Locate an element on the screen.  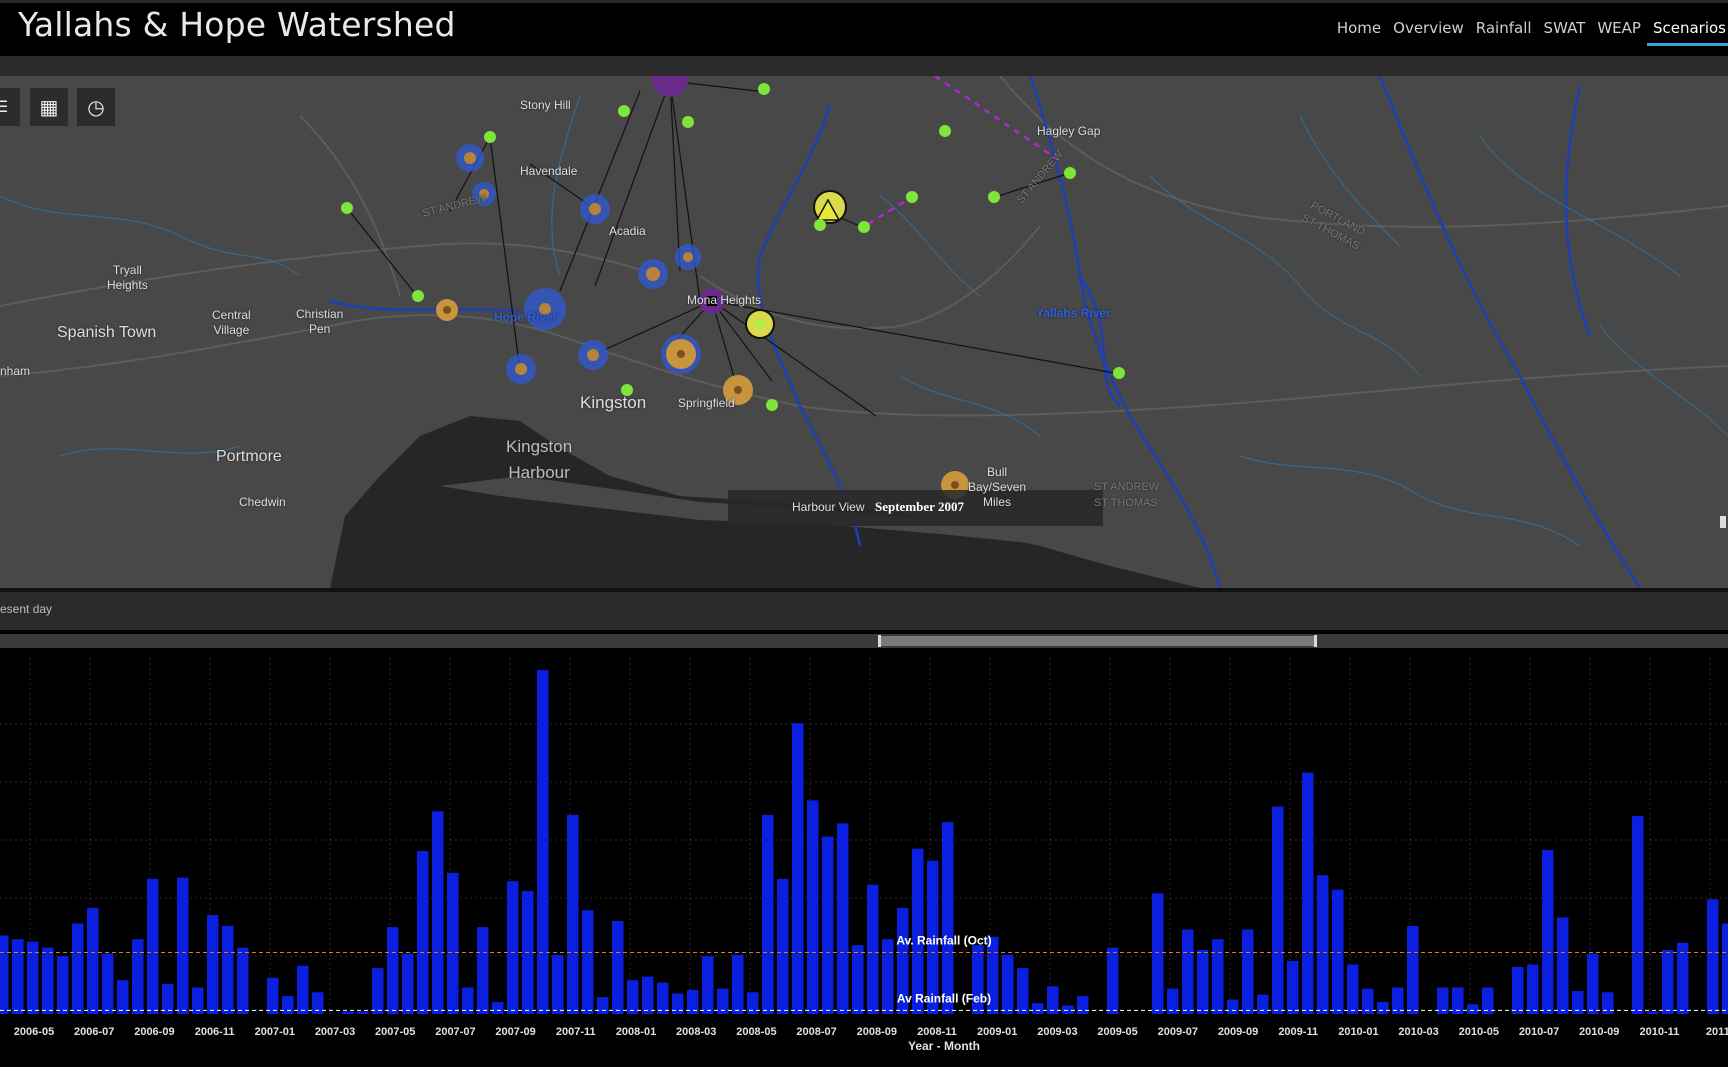
place-label: Spanish Town is located at coordinates (107, 332).